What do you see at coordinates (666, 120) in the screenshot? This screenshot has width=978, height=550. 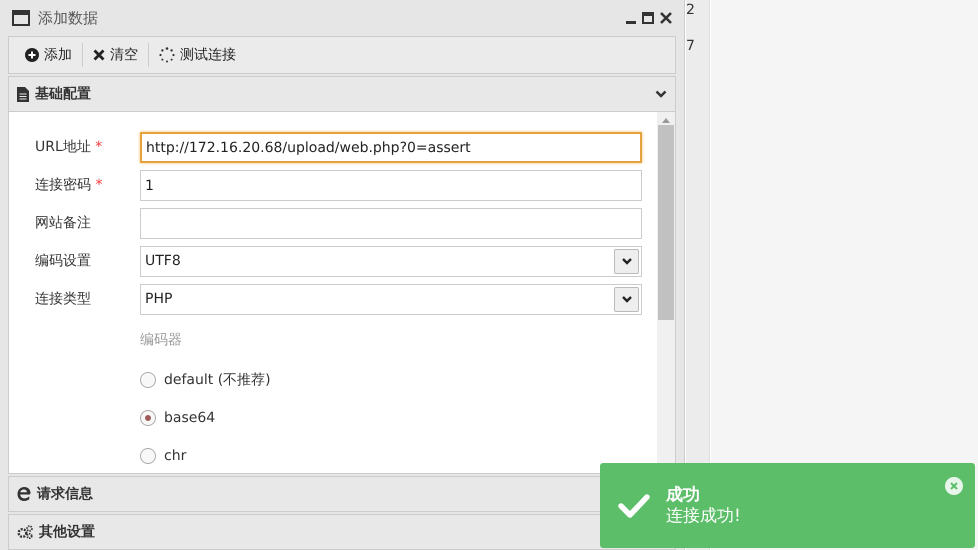 I see `scroll-up-icon` at bounding box center [666, 120].